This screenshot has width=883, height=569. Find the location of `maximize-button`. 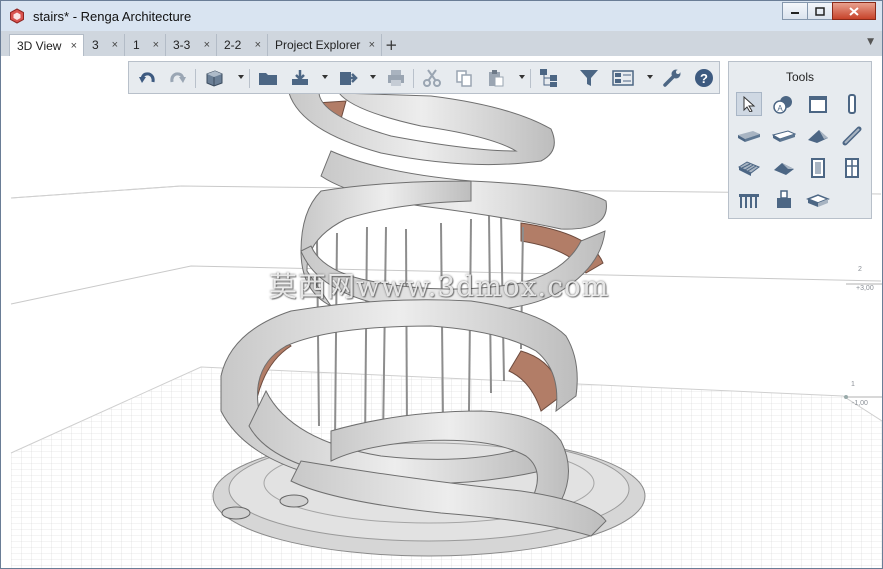

maximize-button is located at coordinates (820, 11).